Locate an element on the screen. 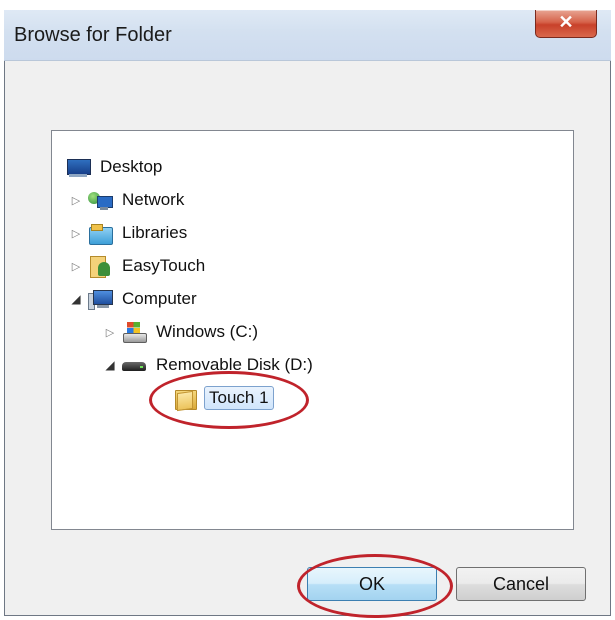 This screenshot has height=620, width=615. computer-icon is located at coordinates (100, 299).